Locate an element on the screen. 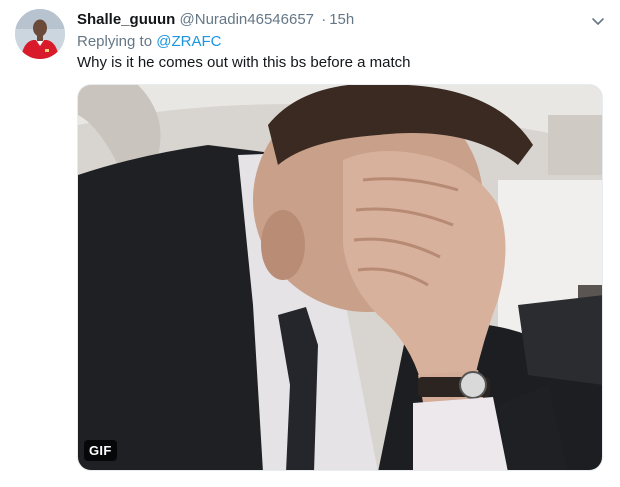 The image size is (620, 487). chevron-down-icon is located at coordinates (598, 21).